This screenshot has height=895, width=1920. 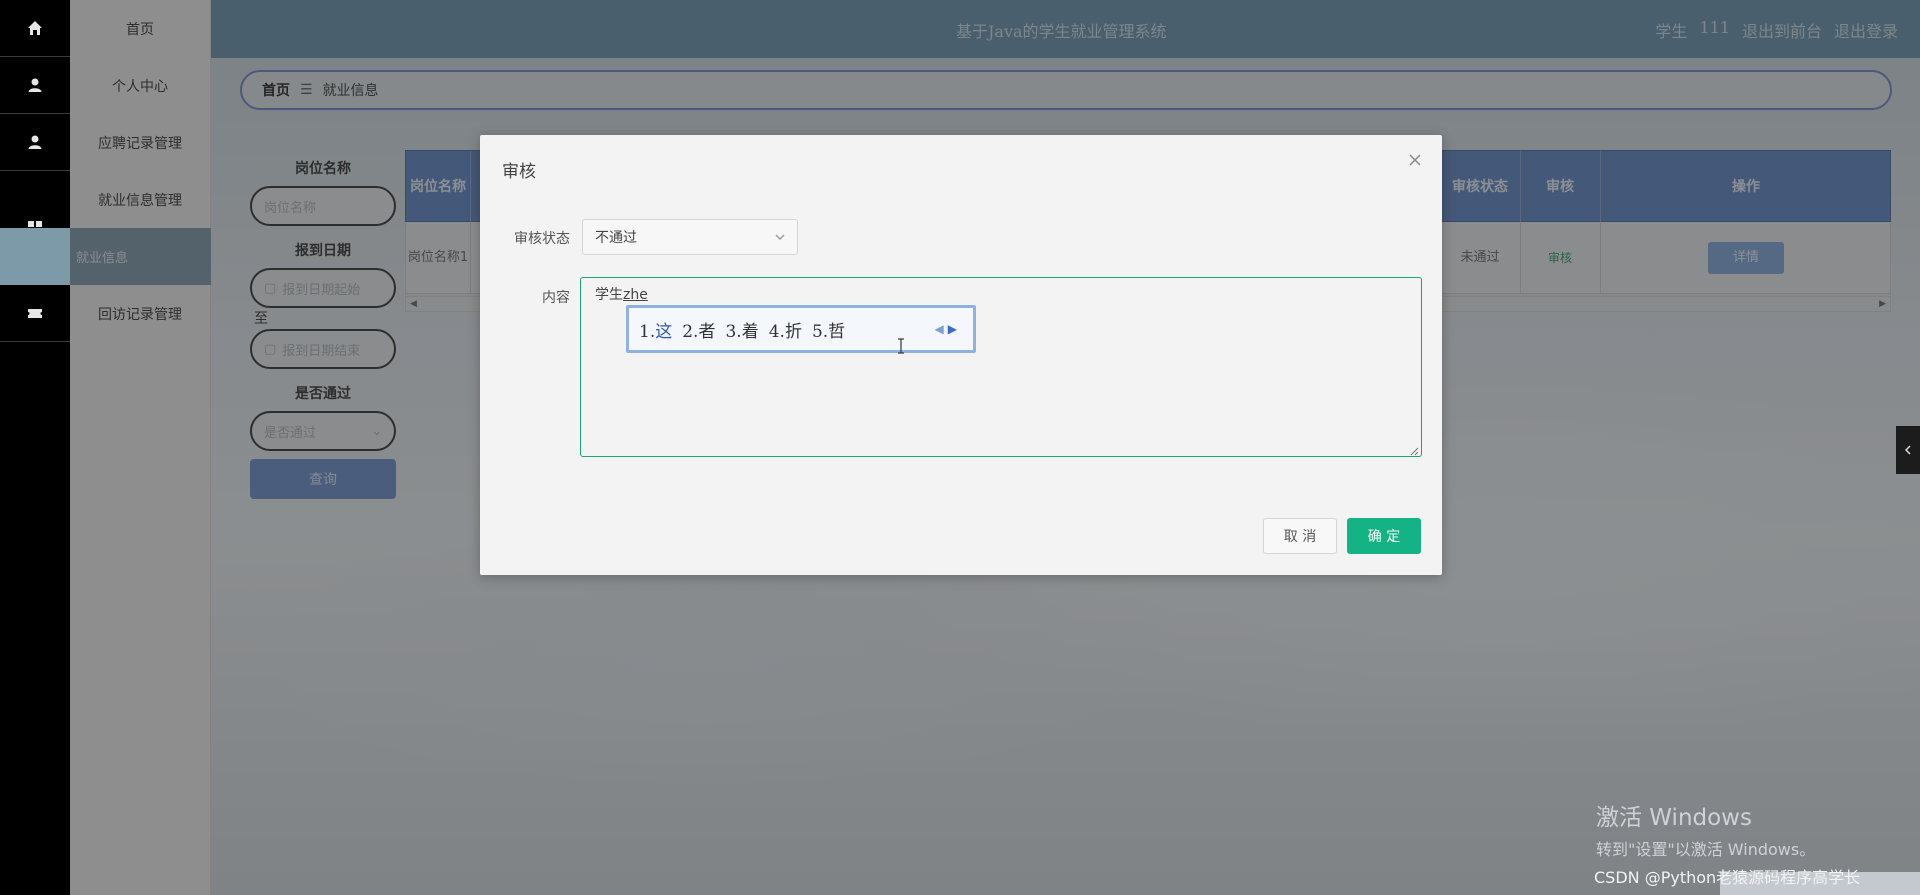 What do you see at coordinates (690, 237) in the screenshot?
I see `audit-status-select: 不通过` at bounding box center [690, 237].